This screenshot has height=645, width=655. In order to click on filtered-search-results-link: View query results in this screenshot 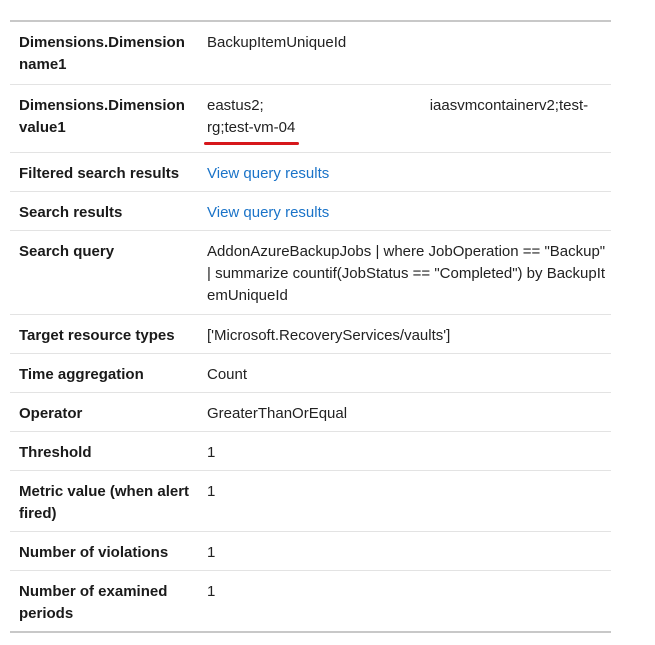, I will do `click(268, 173)`.